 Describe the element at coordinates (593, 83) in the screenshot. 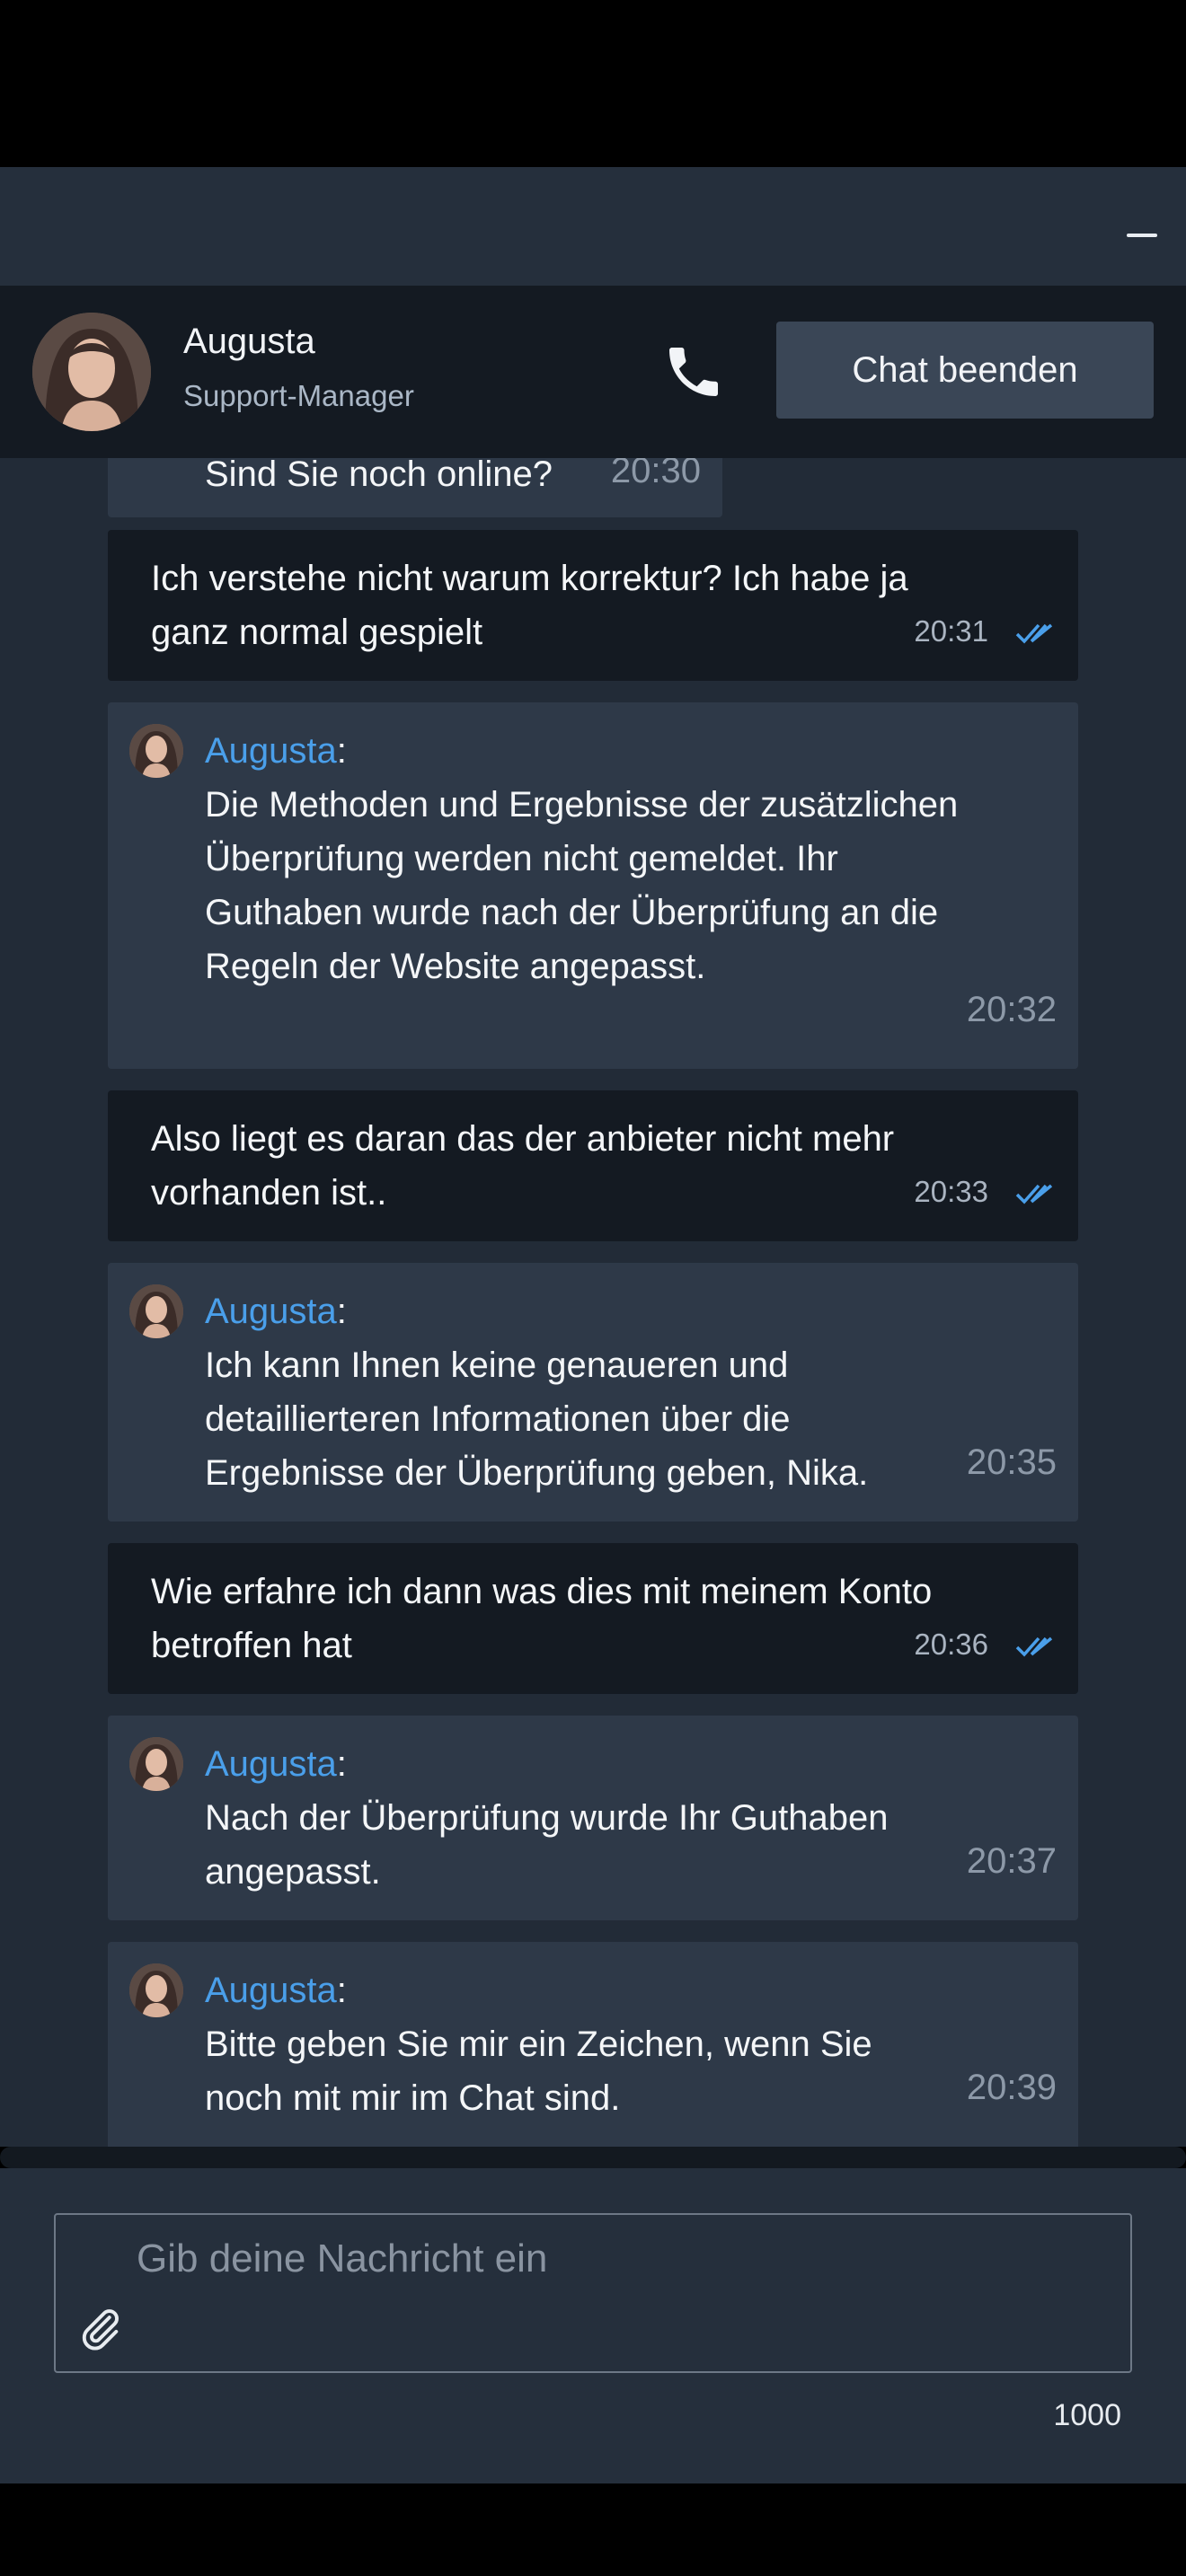

I see `status-bar-area` at that location.